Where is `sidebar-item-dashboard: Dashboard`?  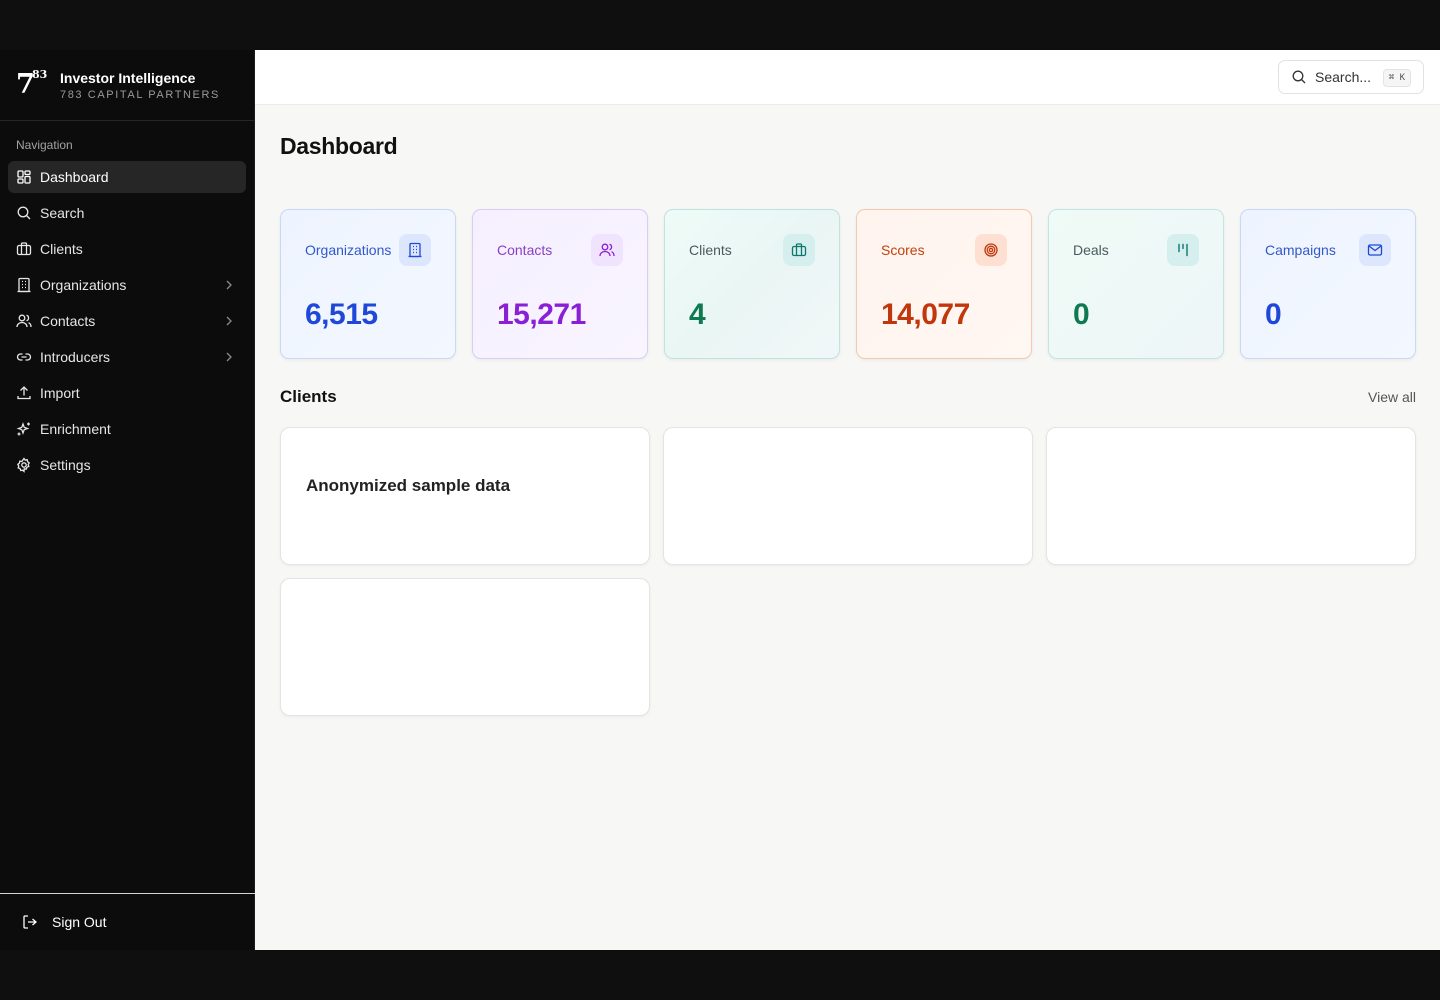 sidebar-item-dashboard: Dashboard is located at coordinates (127, 177).